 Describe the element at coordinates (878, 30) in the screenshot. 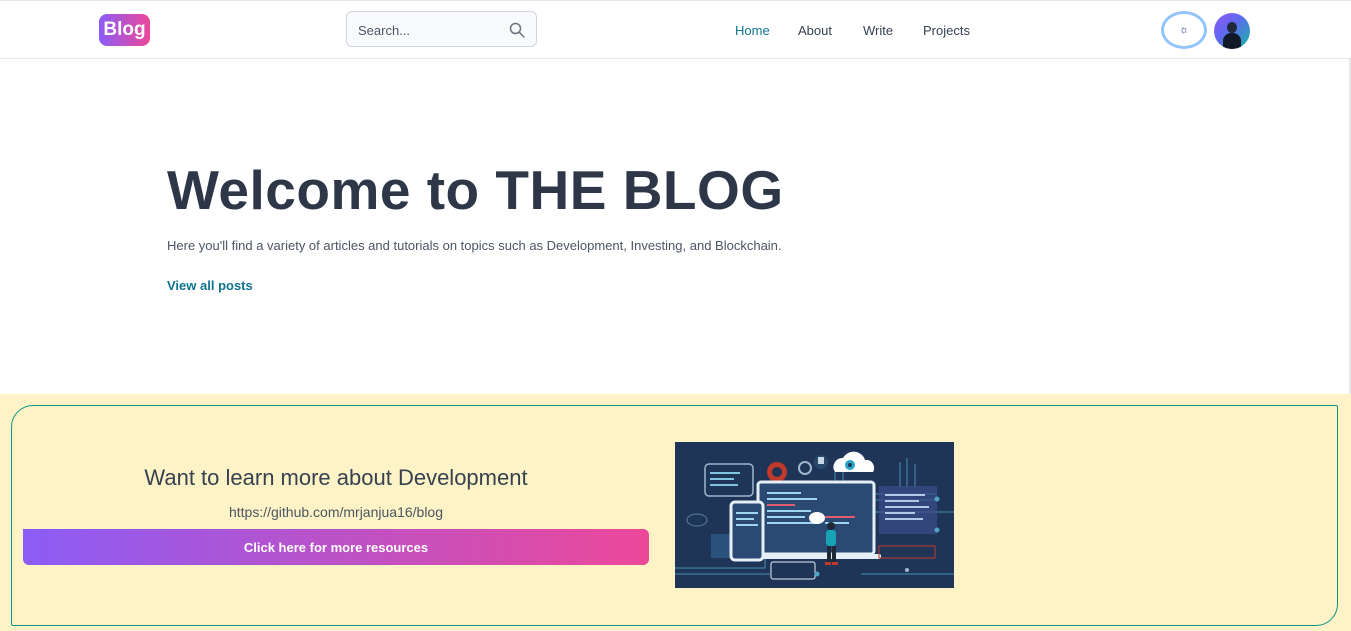

I see `nav-link-write: Write` at that location.